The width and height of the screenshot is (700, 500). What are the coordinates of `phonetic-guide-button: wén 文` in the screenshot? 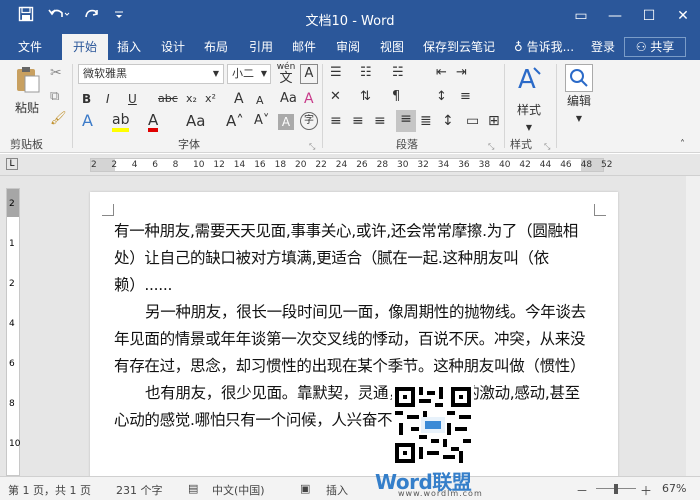 It's located at (286, 73).